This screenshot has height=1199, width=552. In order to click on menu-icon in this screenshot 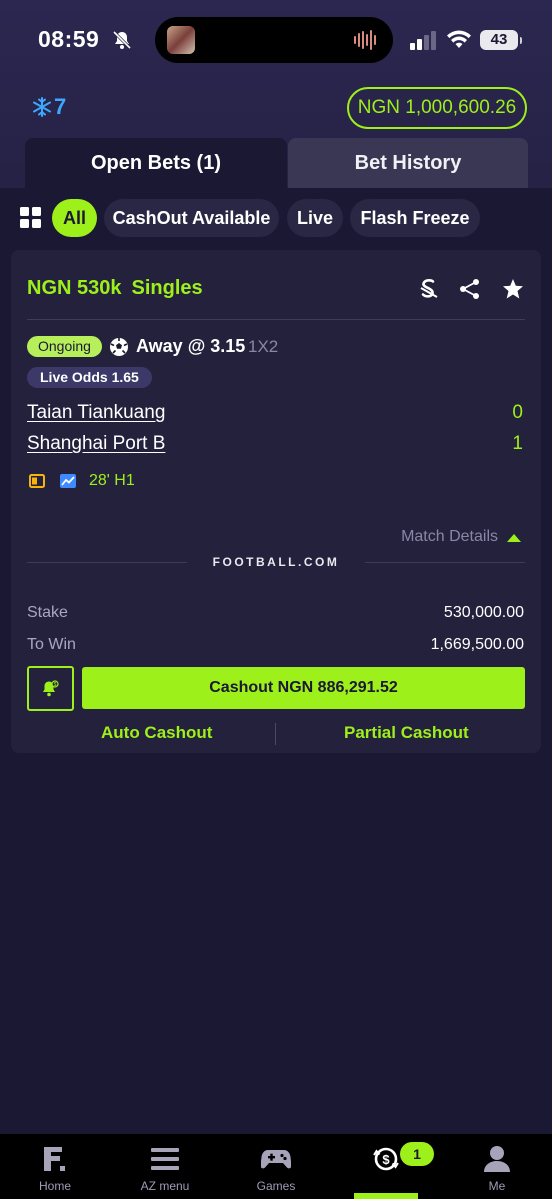, I will do `click(165, 1159)`.